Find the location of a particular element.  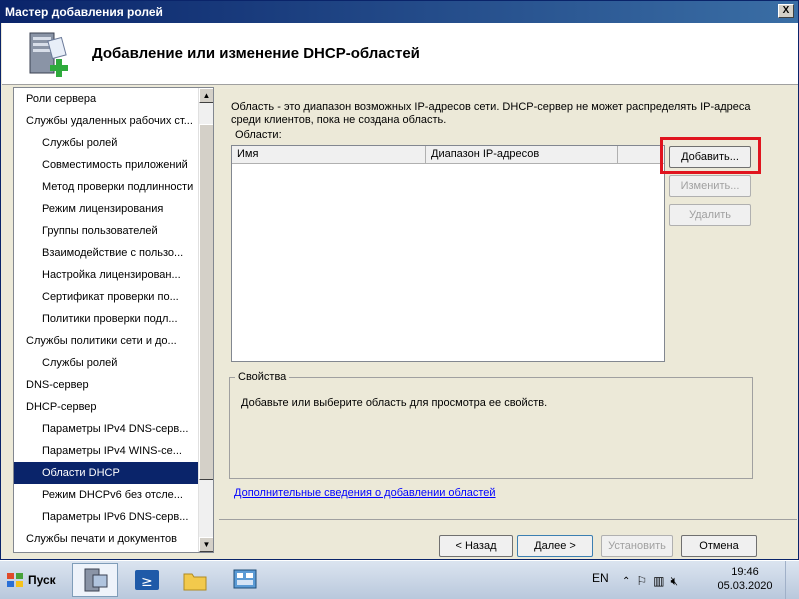

nav-scrollbar: ▲ ▼ is located at coordinates (205, 320).